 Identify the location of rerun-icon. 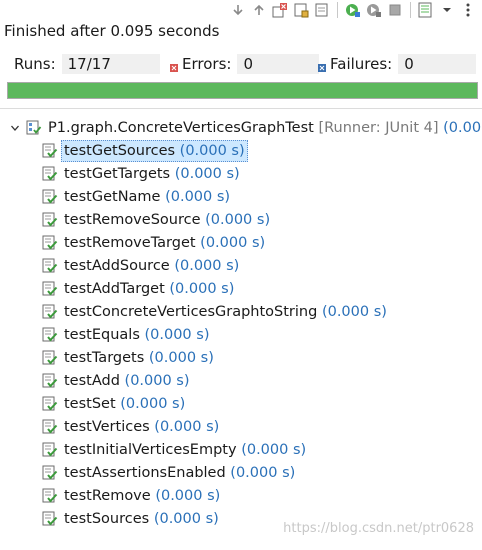
(353, 10).